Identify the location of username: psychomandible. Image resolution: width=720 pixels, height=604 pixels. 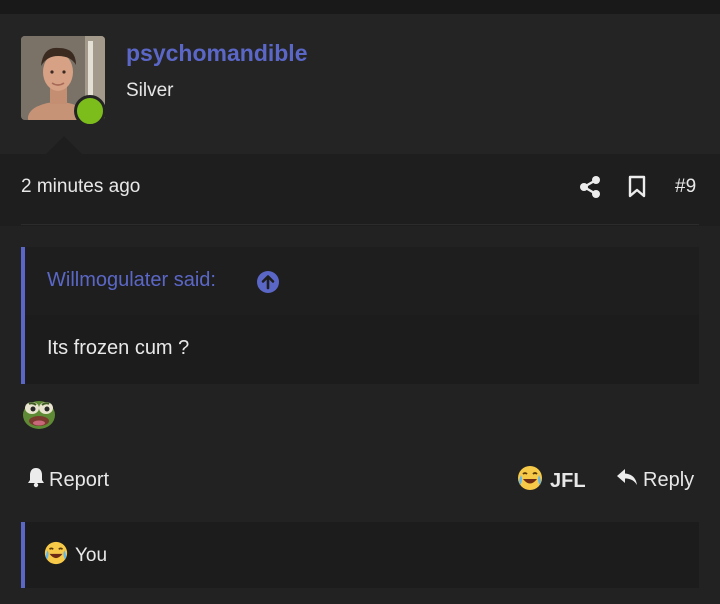
(216, 53).